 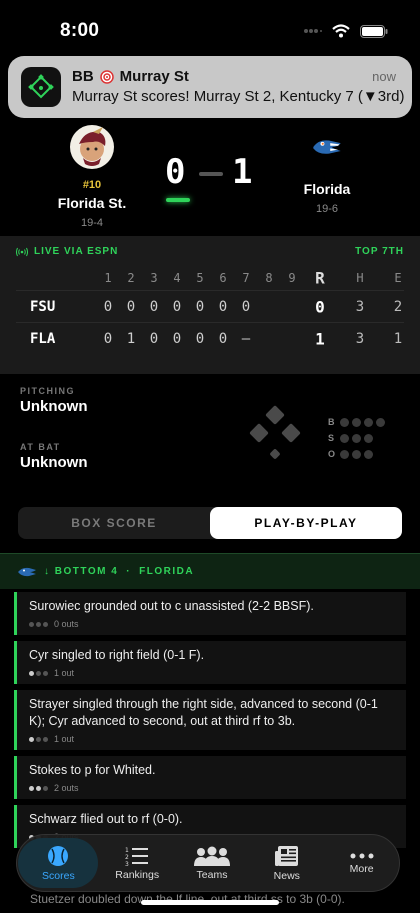 What do you see at coordinates (92, 223) in the screenshot?
I see `away-team-record: 19-4` at bounding box center [92, 223].